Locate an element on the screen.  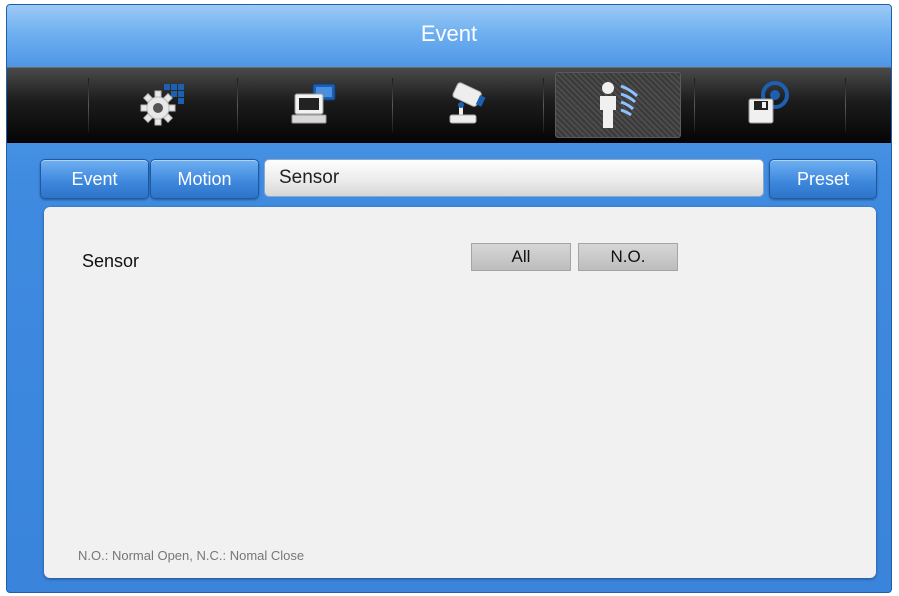
sensor-all-button: All is located at coordinates (521, 257).